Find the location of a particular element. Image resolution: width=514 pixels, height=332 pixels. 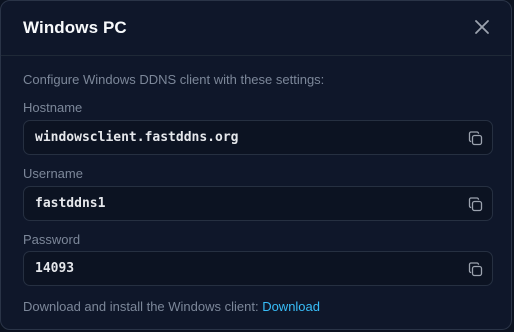

close-icon is located at coordinates (482, 27).